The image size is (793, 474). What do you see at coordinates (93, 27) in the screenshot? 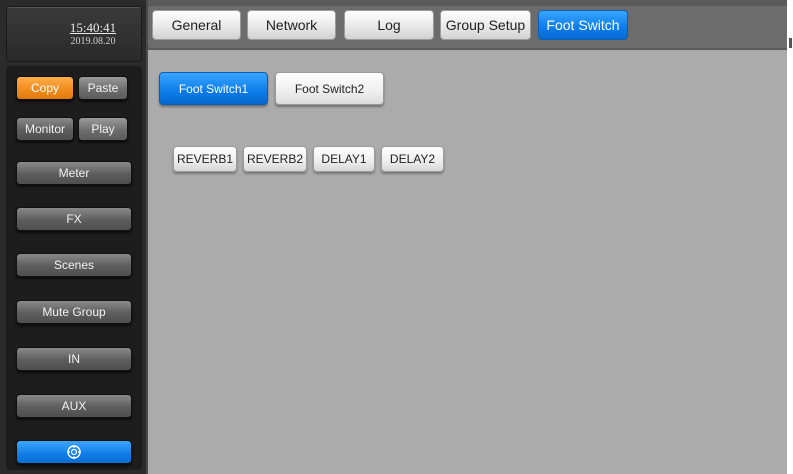
I see `clock-time: 15:40:41` at bounding box center [93, 27].